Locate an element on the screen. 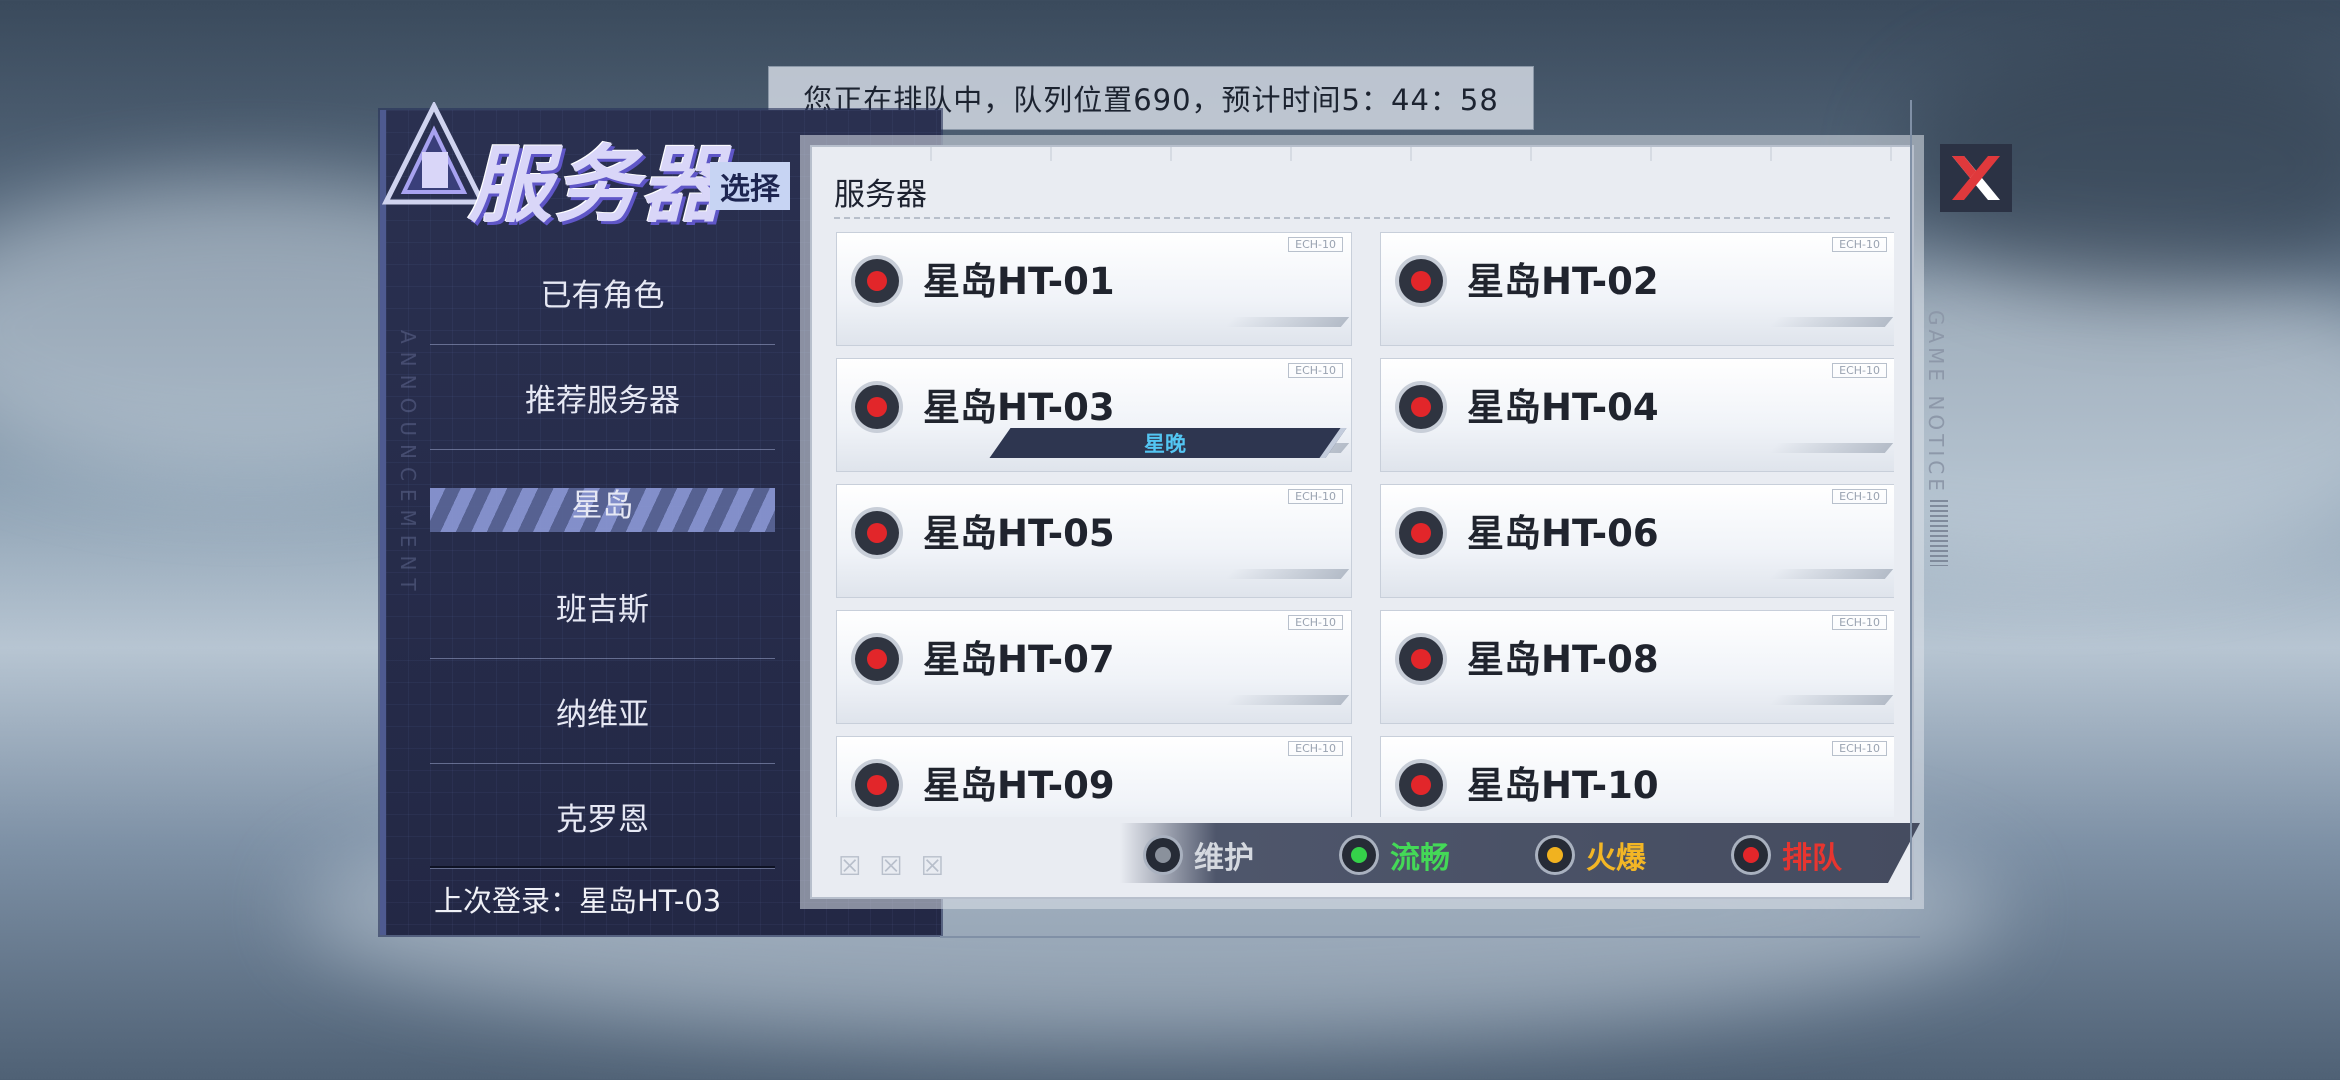 The height and width of the screenshot is (1080, 2340). game-notice-side-label: GAME NOTICE is located at coordinates (1936, 402).